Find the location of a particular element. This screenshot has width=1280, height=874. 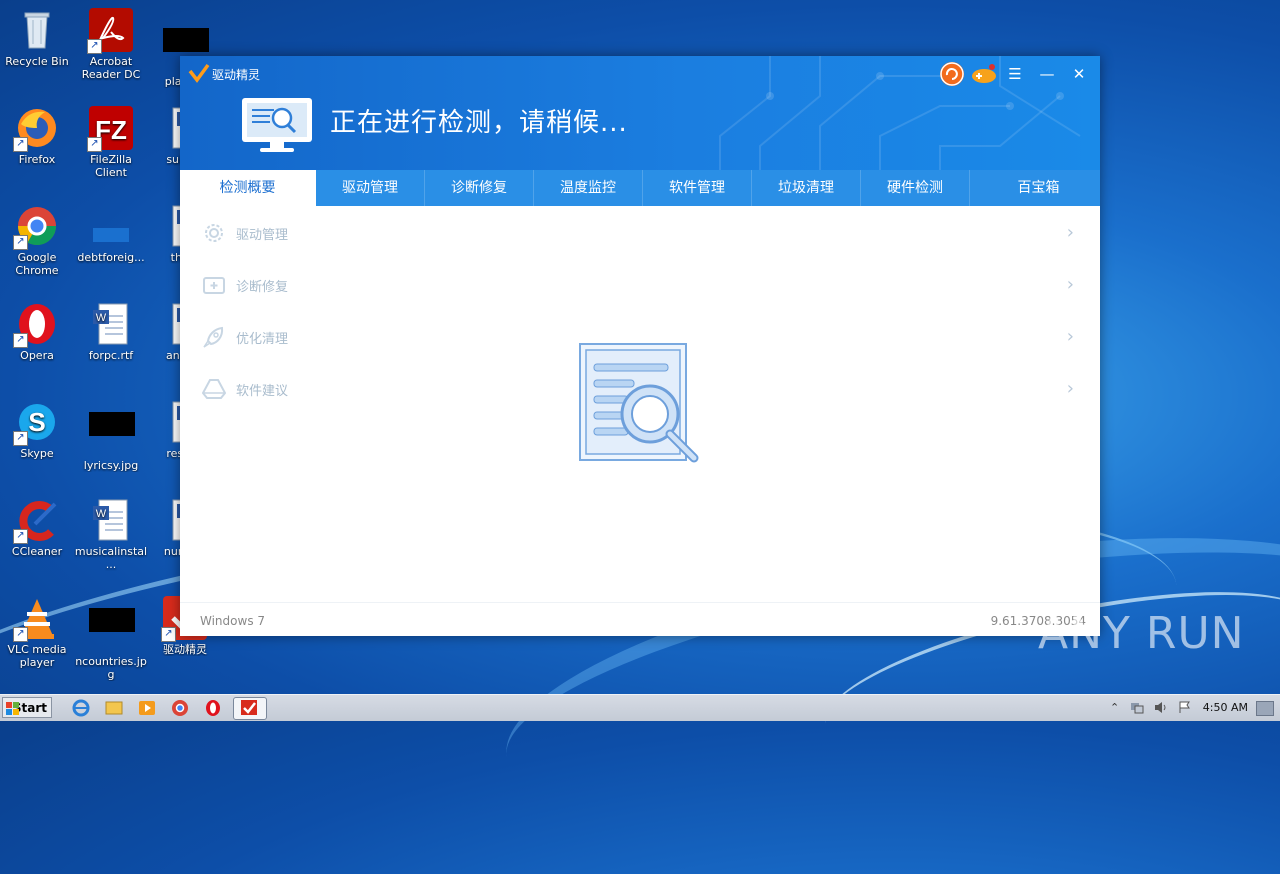

desktop-icon-label: Acrobat Reader DC is located at coordinates (111, 68).